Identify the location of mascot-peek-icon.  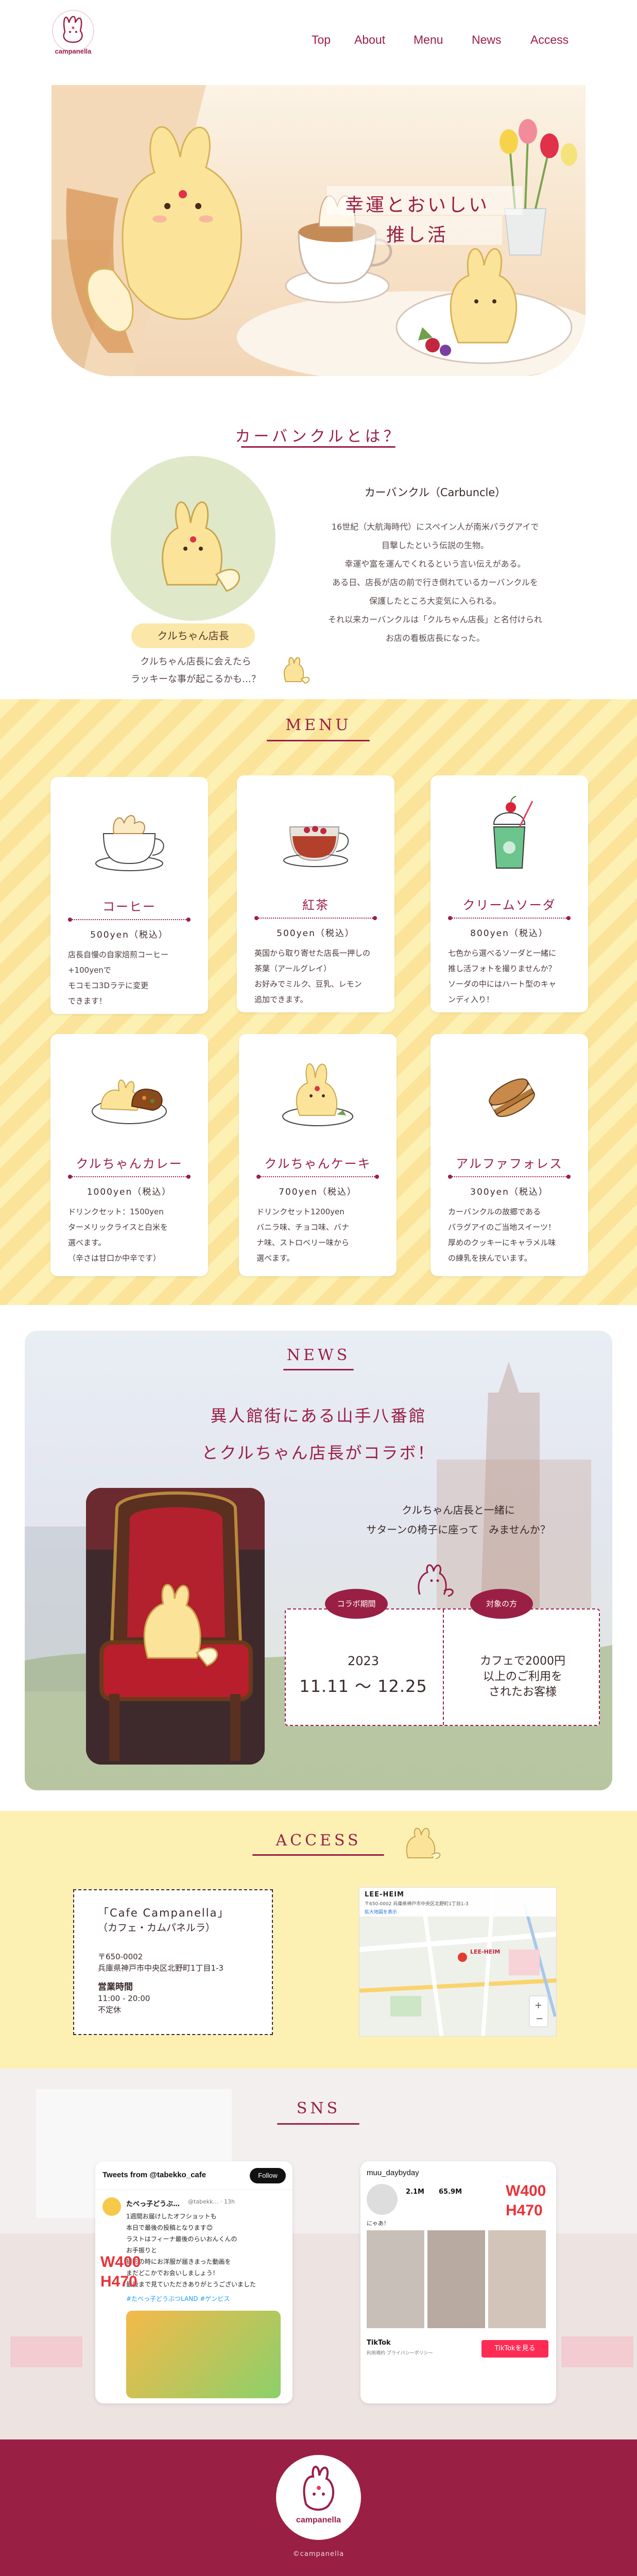
(423, 1843).